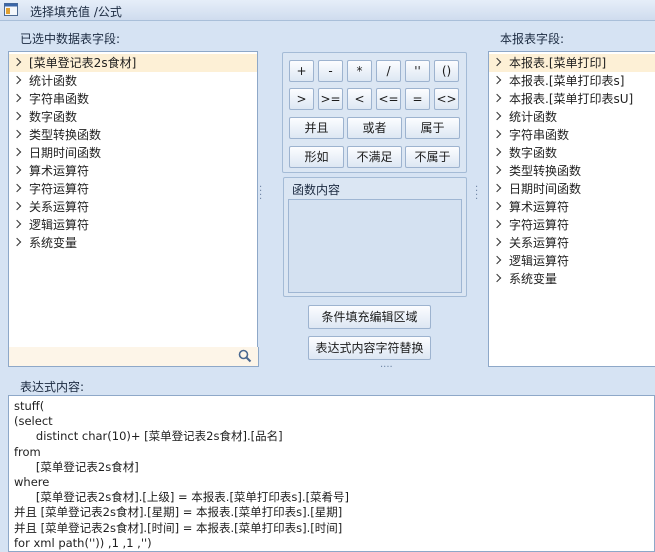 The image size is (655, 552). Describe the element at coordinates (432, 157) in the screenshot. I see `op-not-in-button: 不属于` at that location.